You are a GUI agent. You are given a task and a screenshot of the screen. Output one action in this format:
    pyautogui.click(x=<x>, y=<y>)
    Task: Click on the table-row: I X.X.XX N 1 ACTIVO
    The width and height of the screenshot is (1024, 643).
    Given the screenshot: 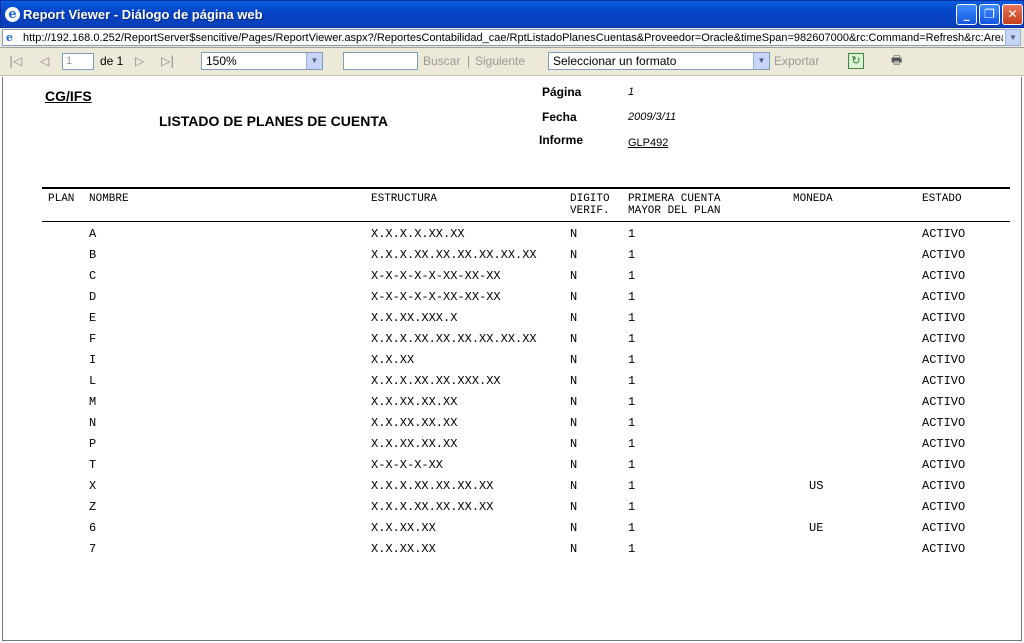 What is the action you would take?
    pyautogui.click(x=512, y=363)
    